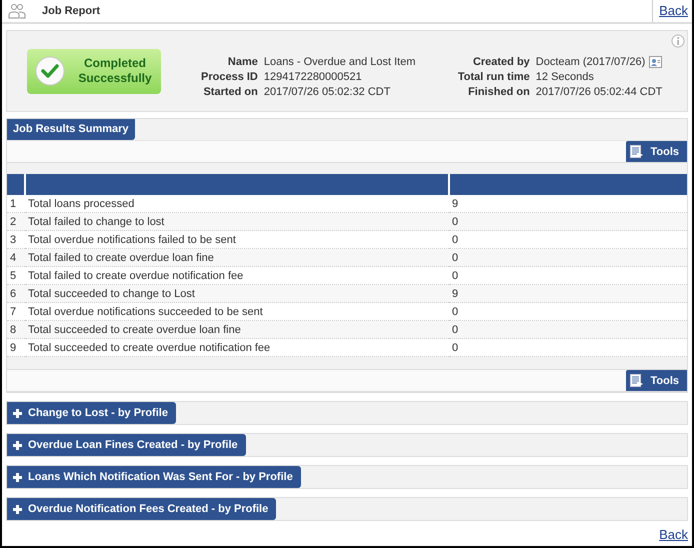  What do you see at coordinates (16, 221) in the screenshot?
I see `table-cell: 2` at bounding box center [16, 221].